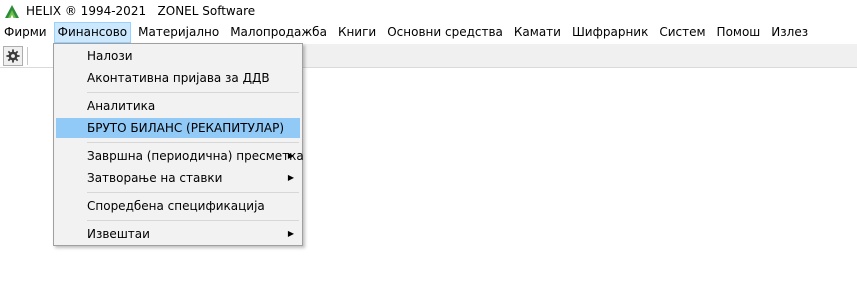 The height and width of the screenshot is (295, 857). Describe the element at coordinates (578, 56) in the screenshot. I see `toolbar-band` at that location.